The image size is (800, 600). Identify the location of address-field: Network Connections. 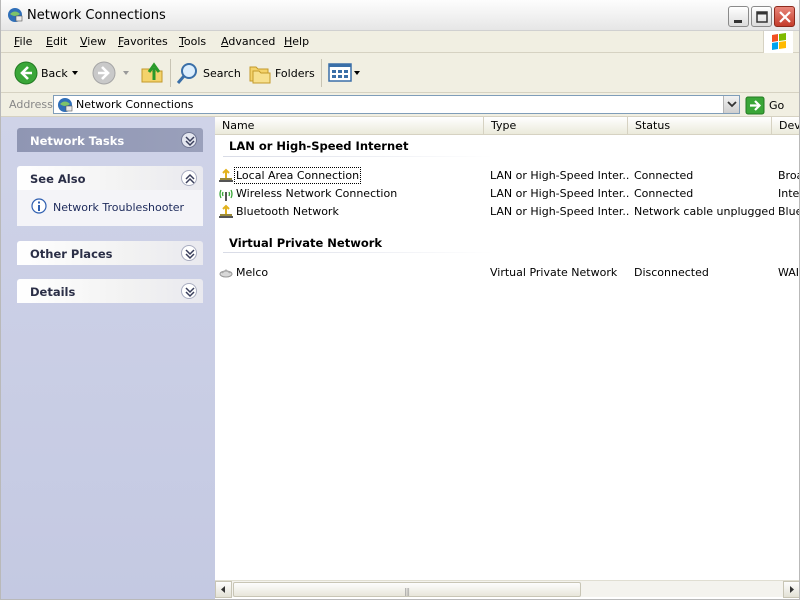
(396, 104).